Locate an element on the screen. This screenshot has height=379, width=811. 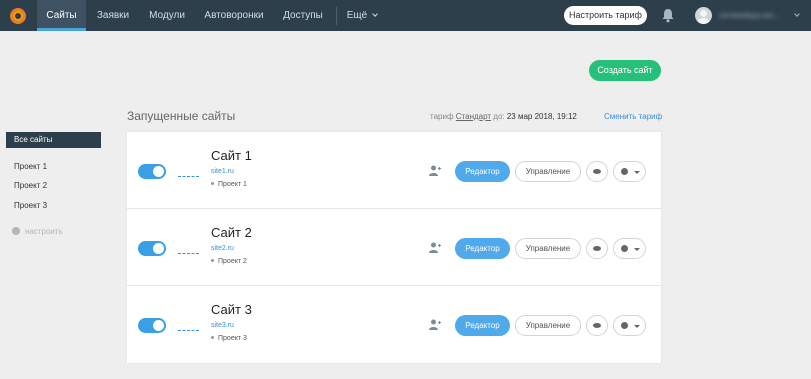
tariff-prefix: тариф is located at coordinates (442, 116).